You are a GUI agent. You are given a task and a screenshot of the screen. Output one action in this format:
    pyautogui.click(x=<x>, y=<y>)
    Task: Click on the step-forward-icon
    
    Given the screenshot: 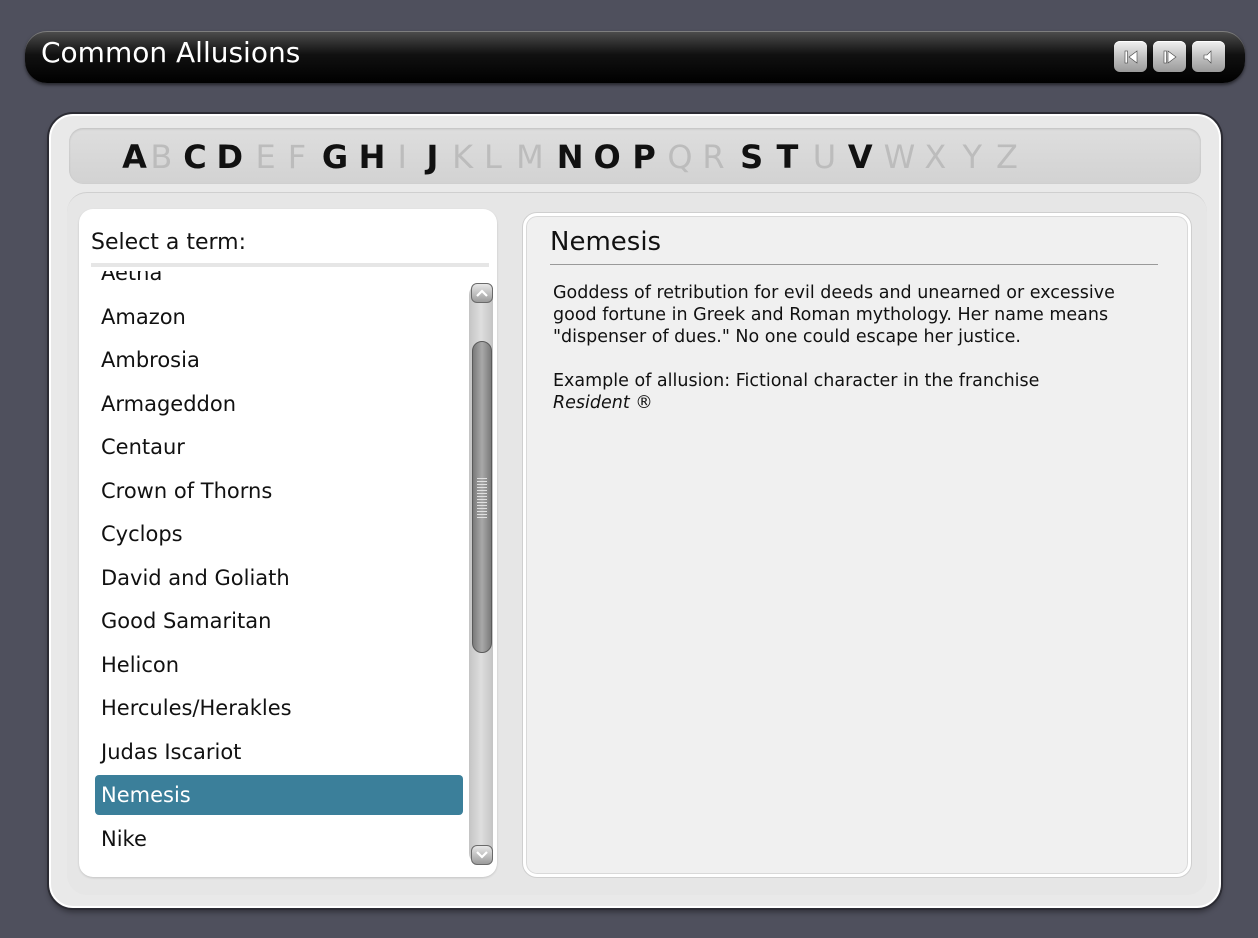 What is the action you would take?
    pyautogui.click(x=1169, y=56)
    